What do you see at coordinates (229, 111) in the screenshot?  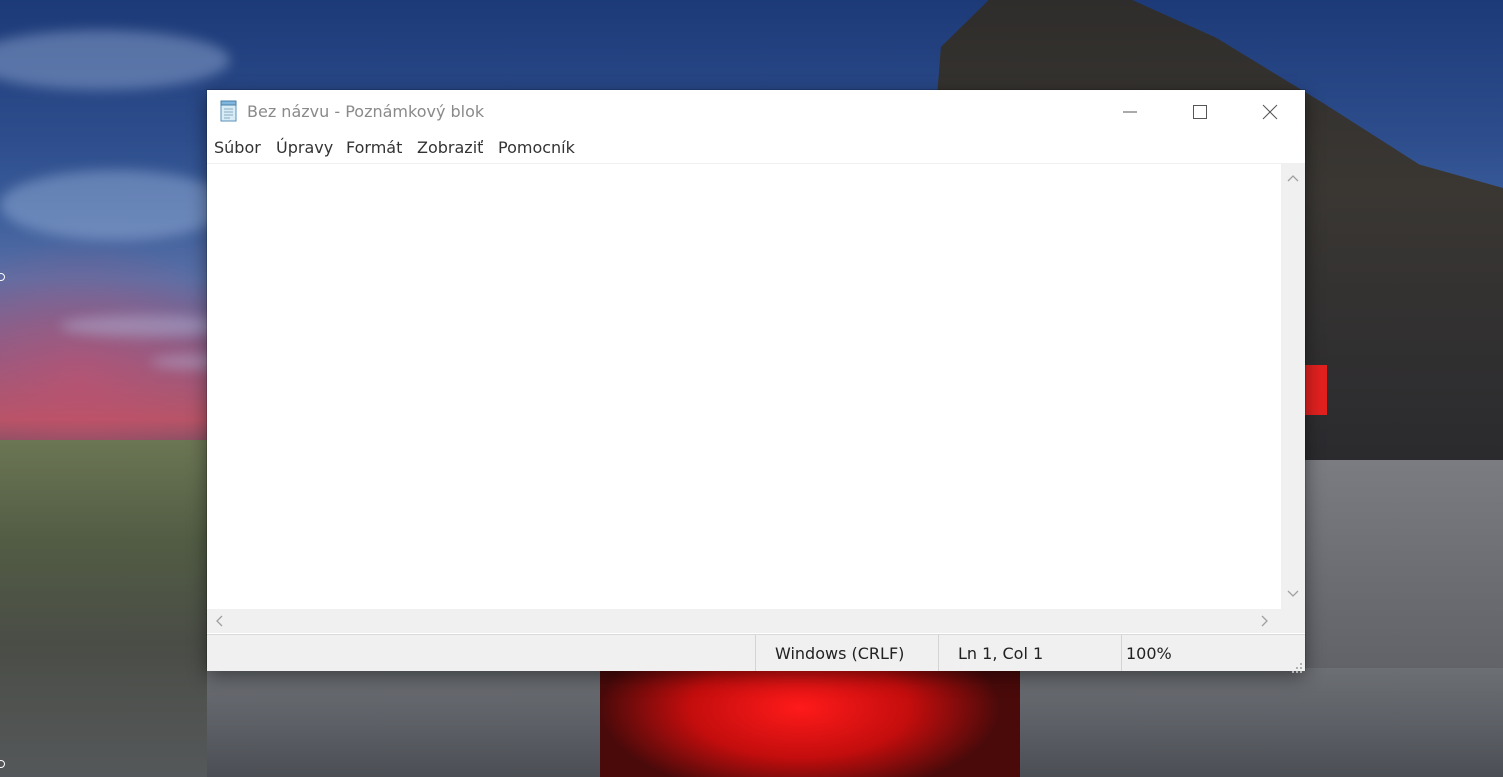 I see `notepad-icon` at bounding box center [229, 111].